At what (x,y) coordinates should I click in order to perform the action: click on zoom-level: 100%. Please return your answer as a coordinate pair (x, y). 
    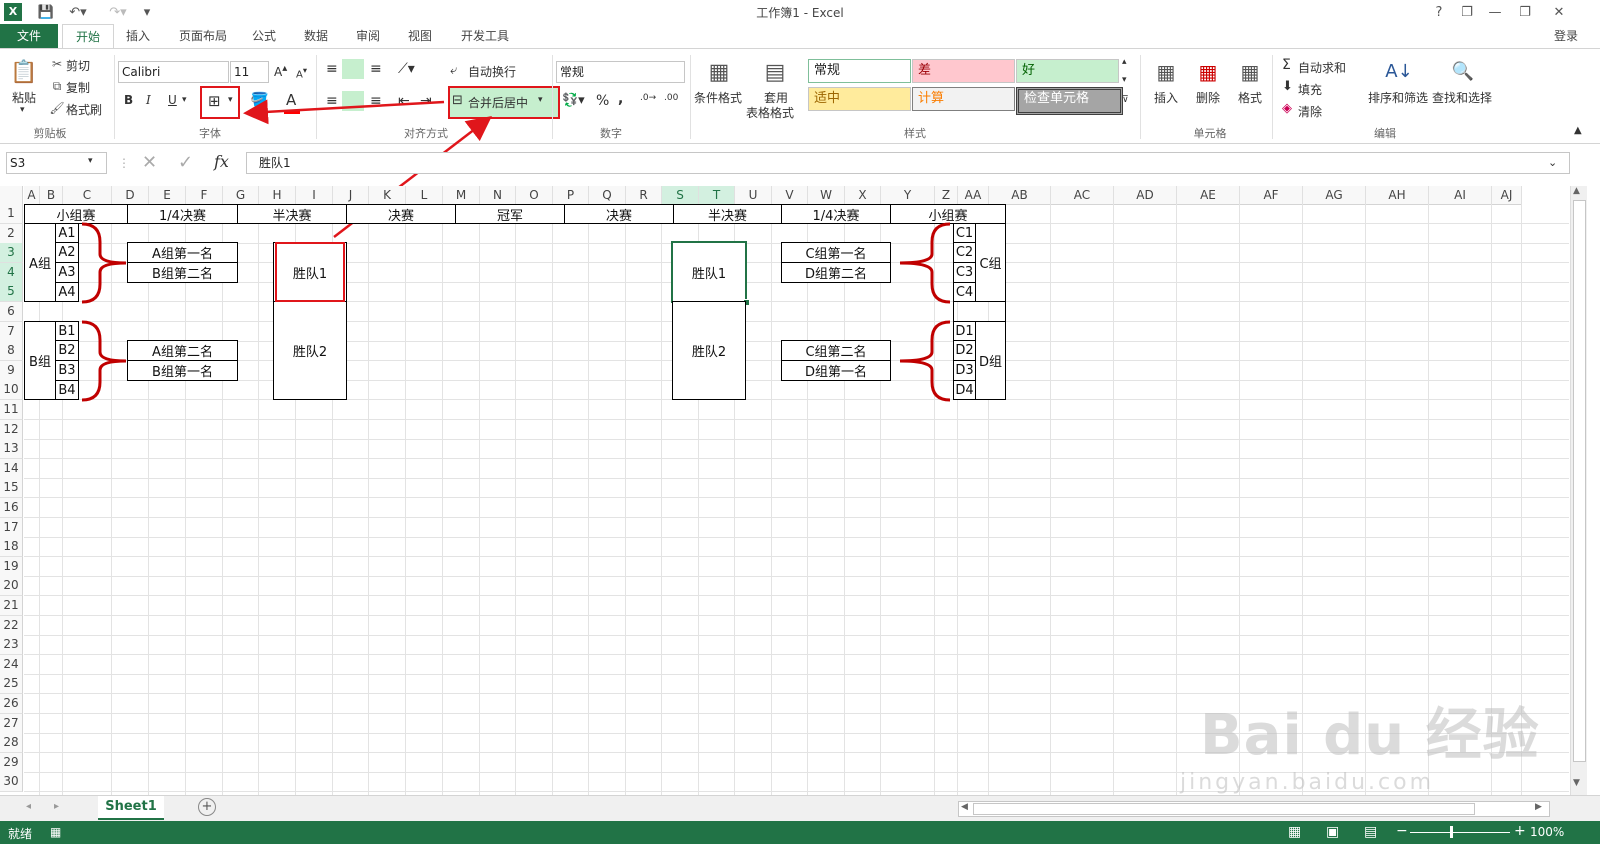
    Looking at the image, I should click on (1547, 832).